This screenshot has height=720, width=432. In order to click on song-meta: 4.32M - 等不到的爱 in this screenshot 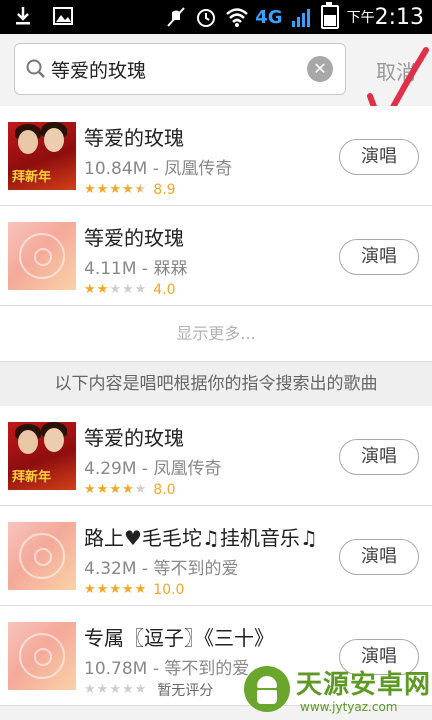, I will do `click(161, 569)`.